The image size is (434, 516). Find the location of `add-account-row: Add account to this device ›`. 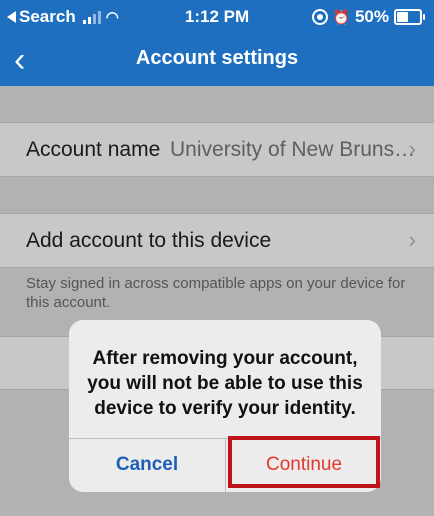

add-account-row: Add account to this device › is located at coordinates (217, 240).